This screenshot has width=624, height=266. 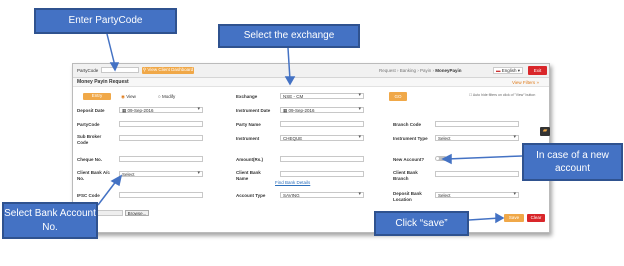 What do you see at coordinates (484, 157) in the screenshot?
I see `arrow-new-account` at bounding box center [484, 157].